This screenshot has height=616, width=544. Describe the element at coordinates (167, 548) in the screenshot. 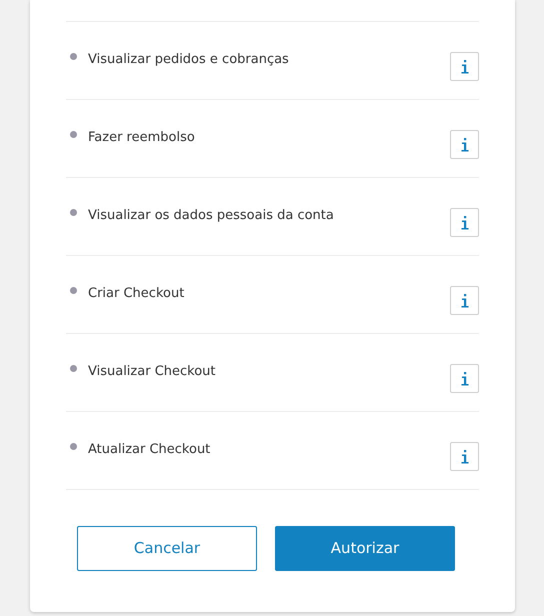

I see `cancel-button: Cancelar` at that location.